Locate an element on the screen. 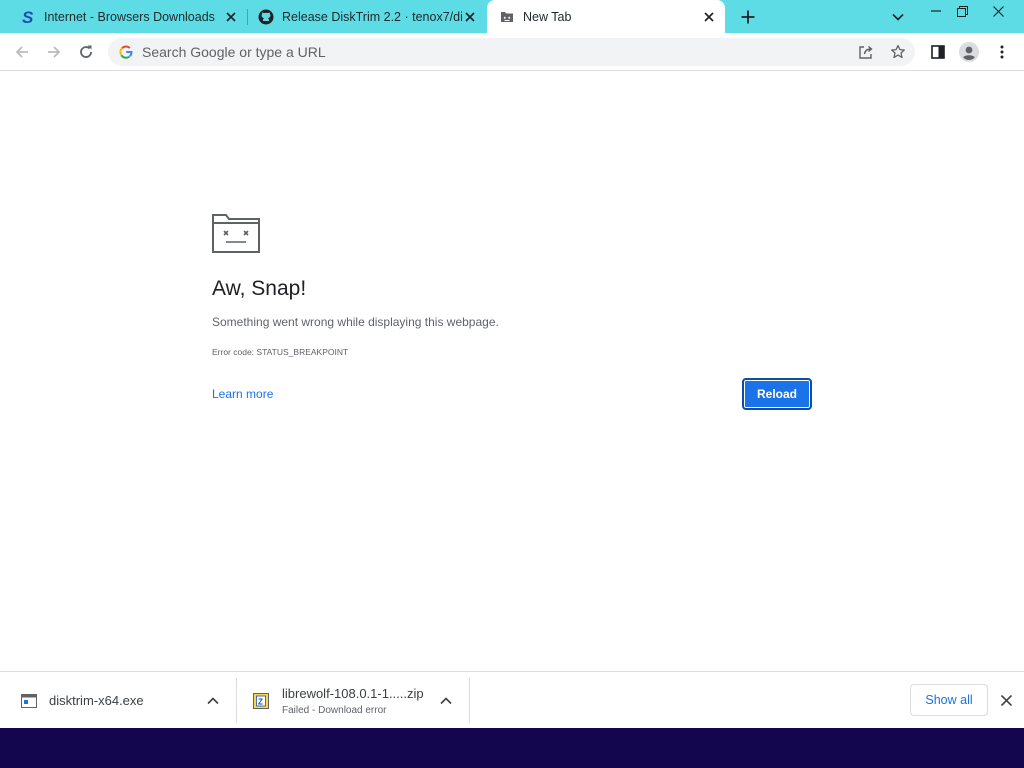 This screenshot has width=1024, height=768. download-status: Failed - Download error is located at coordinates (334, 710).